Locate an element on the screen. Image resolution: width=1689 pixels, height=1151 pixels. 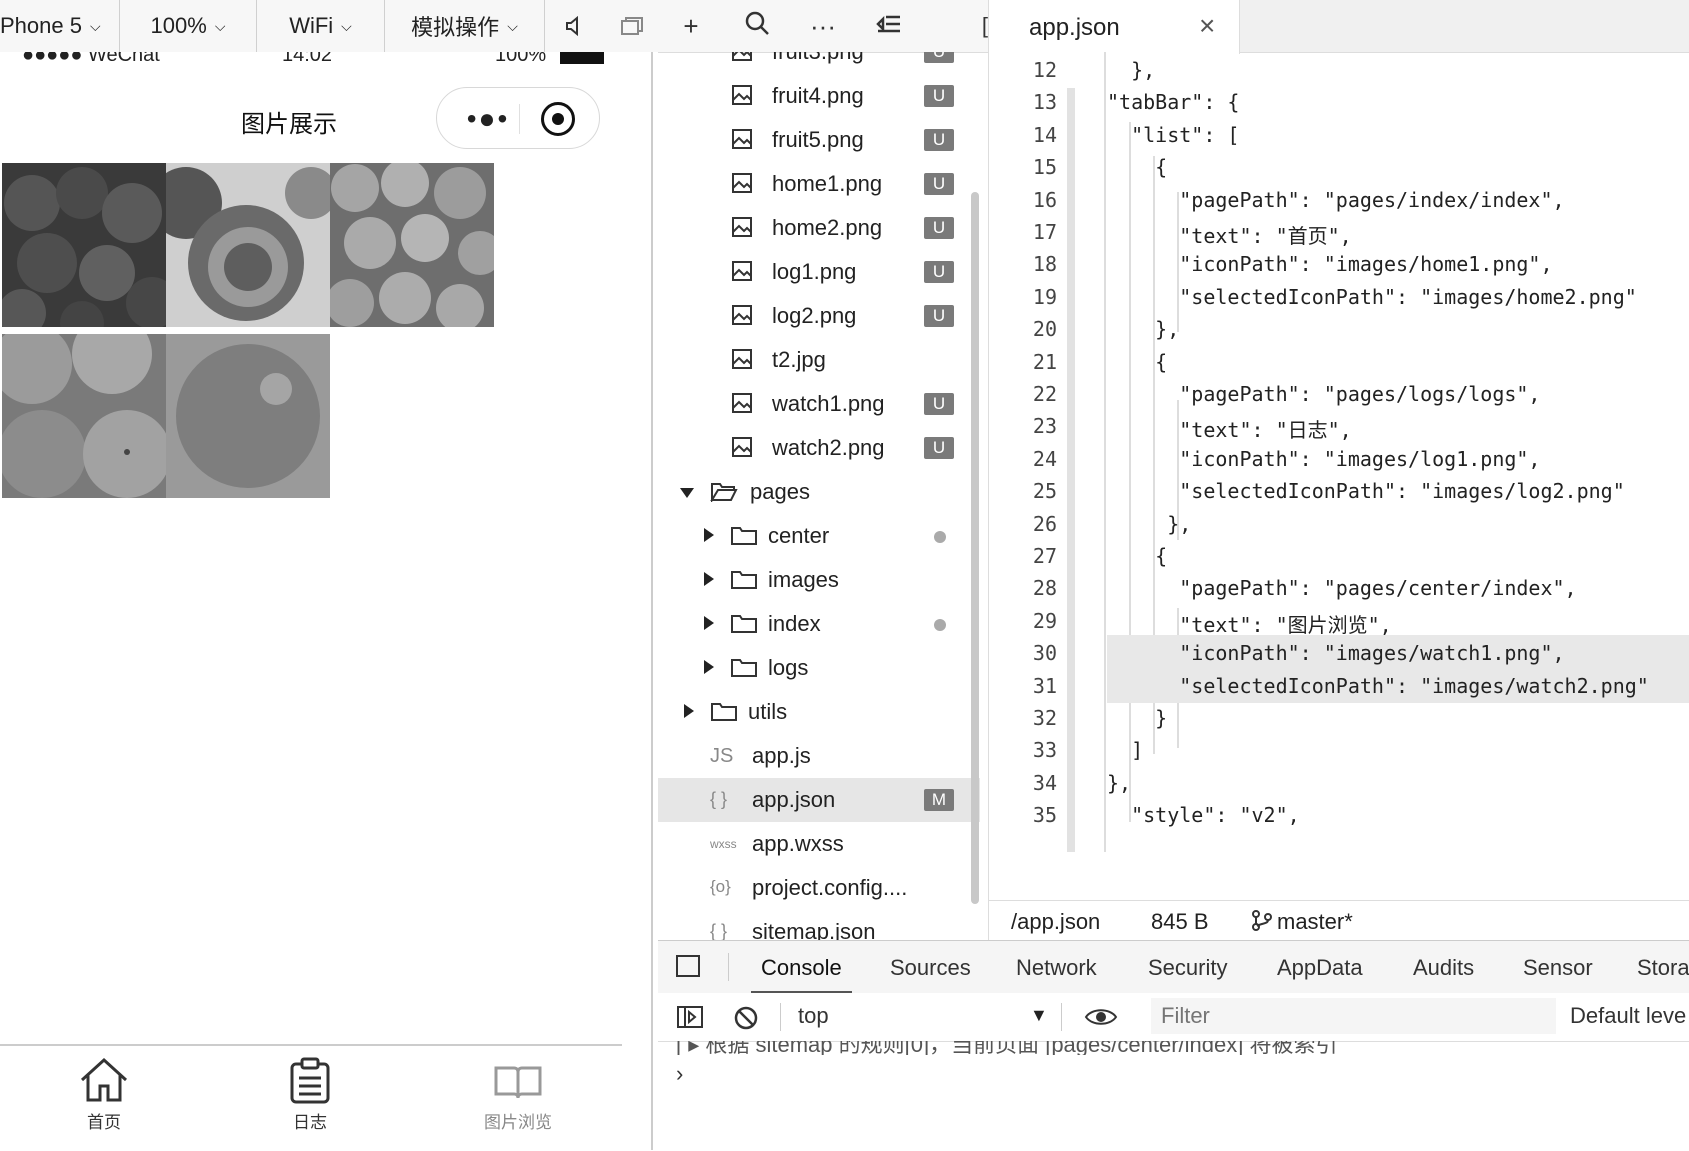
tree-folder: center is located at coordinates (819, 536).